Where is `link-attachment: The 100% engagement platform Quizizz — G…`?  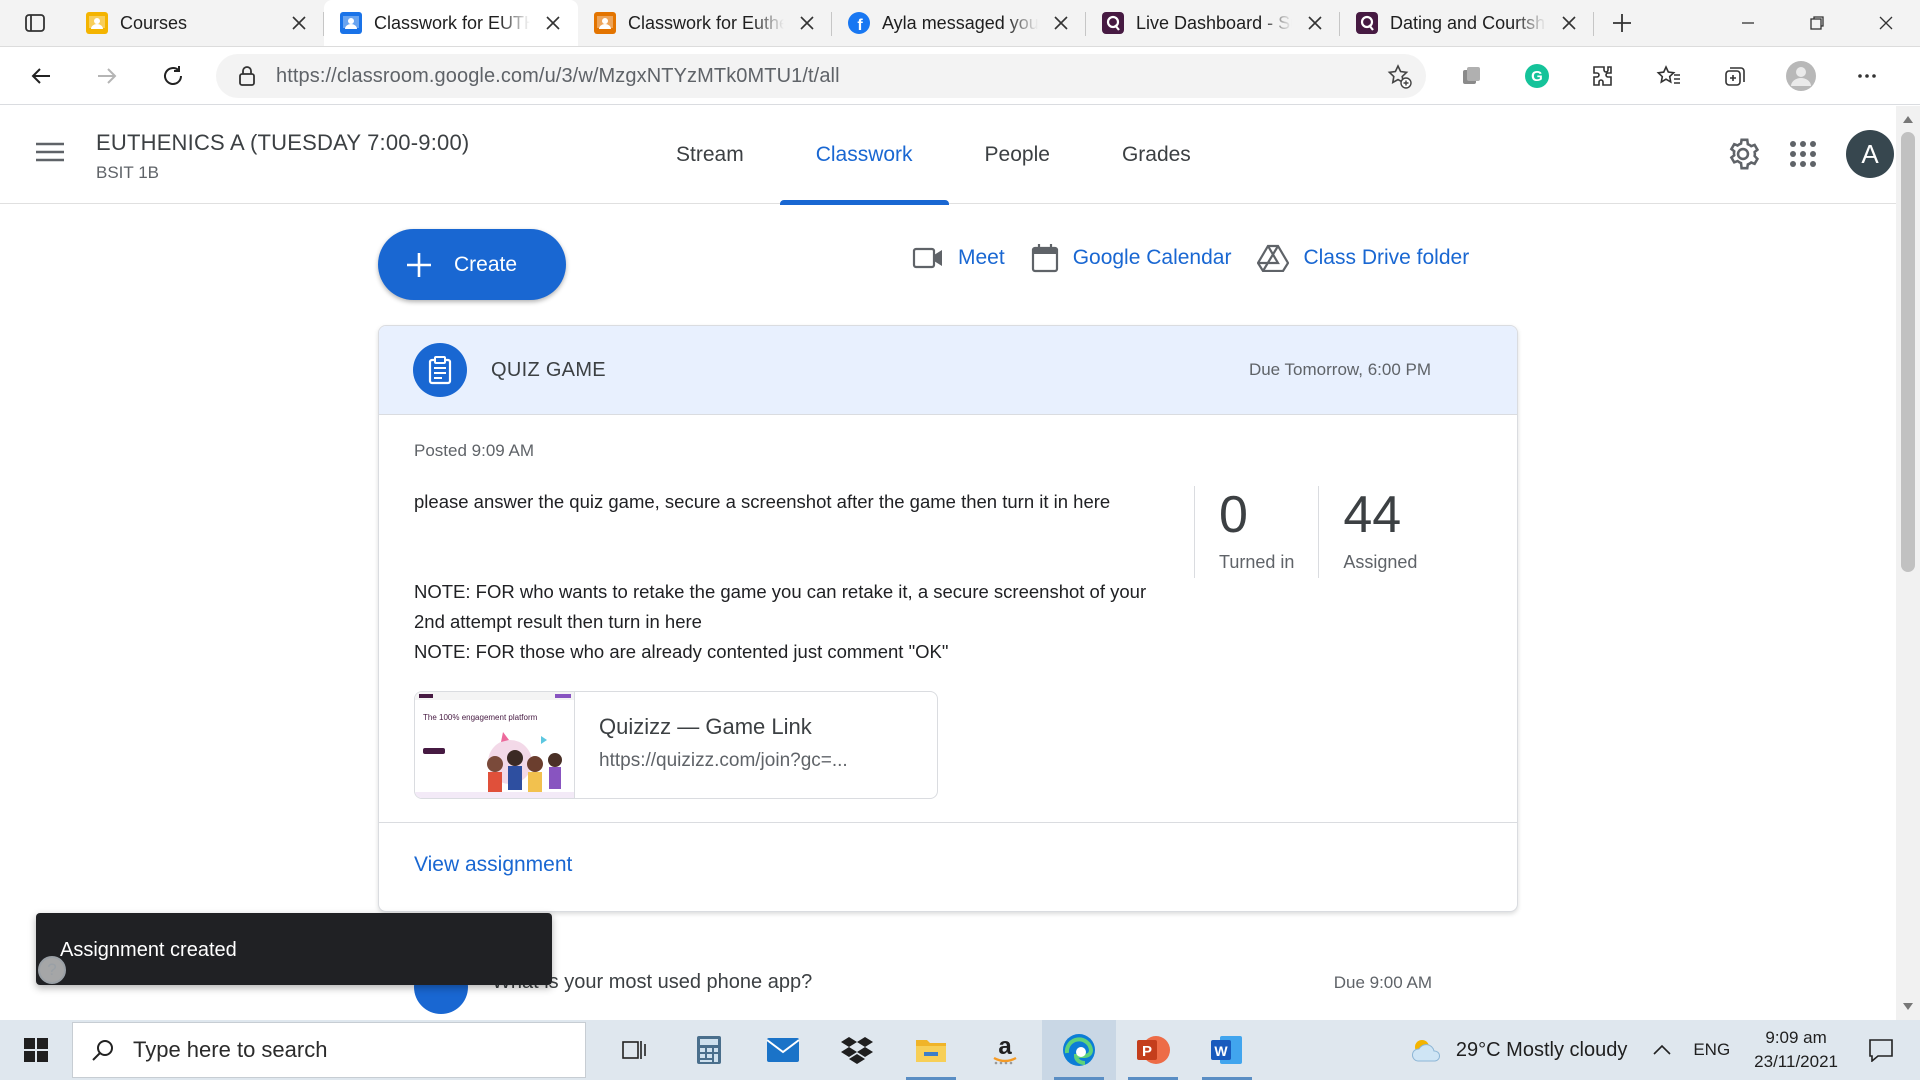 link-attachment: The 100% engagement platform Quizizz — G… is located at coordinates (676, 745).